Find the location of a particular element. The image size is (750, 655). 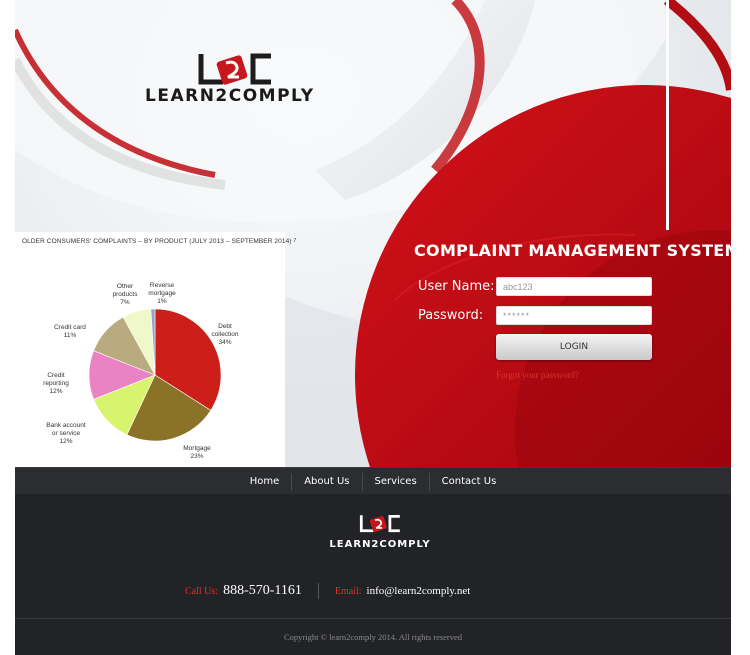

login-title: COMPLAINT MANAGEMENT SYSTEM is located at coordinates (577, 250).